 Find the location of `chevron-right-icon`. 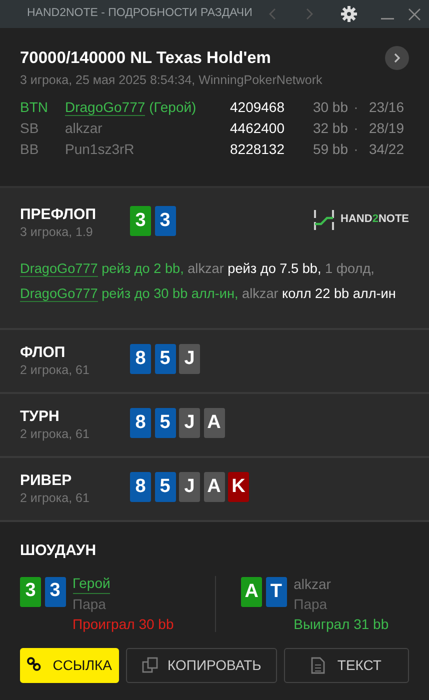

chevron-right-icon is located at coordinates (397, 58).